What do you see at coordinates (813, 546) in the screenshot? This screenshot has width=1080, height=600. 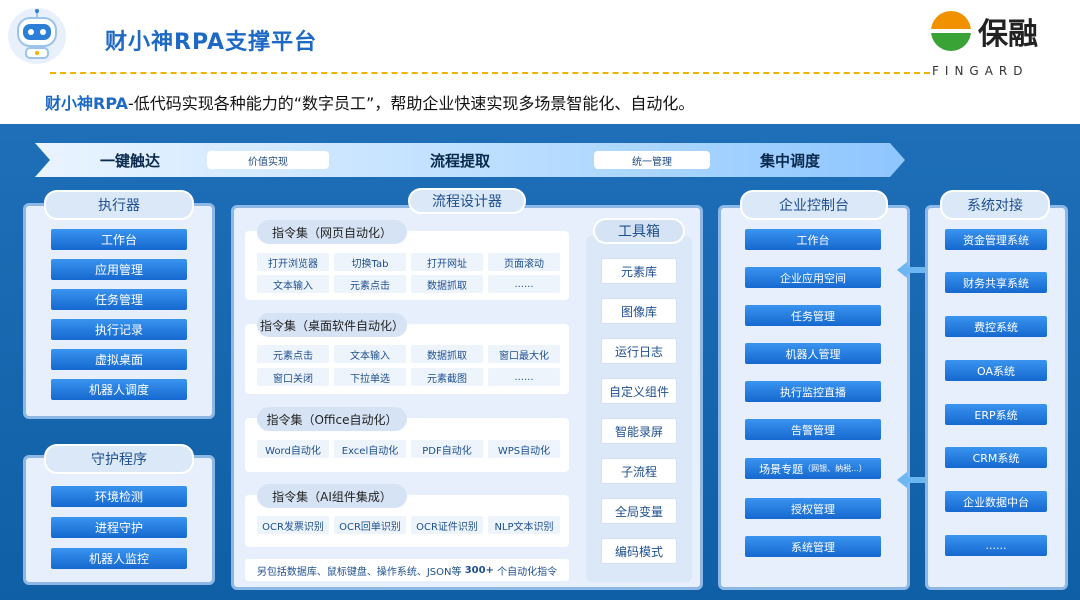 I see `console-item: 系统管理` at bounding box center [813, 546].